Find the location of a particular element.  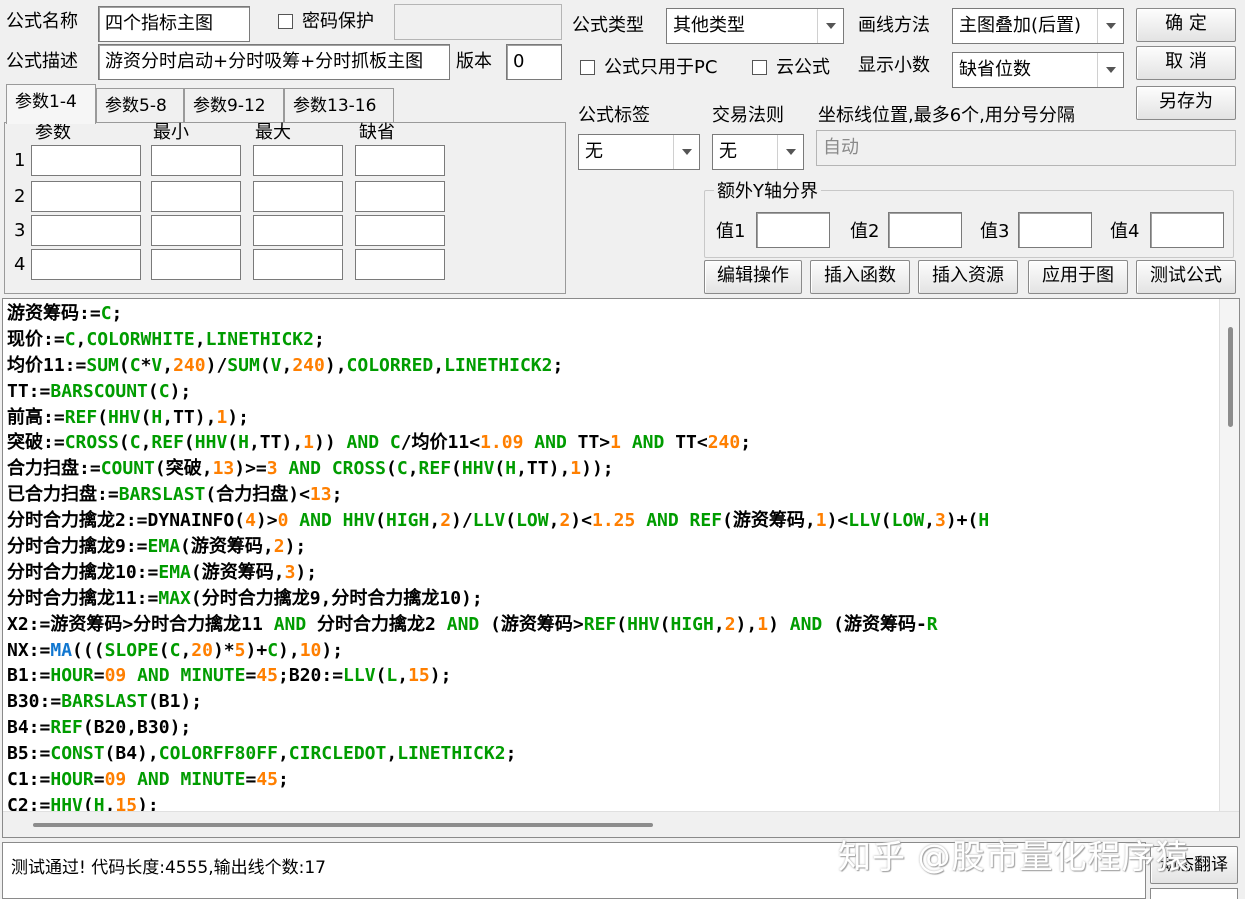

param-3-default-input is located at coordinates (400, 230).